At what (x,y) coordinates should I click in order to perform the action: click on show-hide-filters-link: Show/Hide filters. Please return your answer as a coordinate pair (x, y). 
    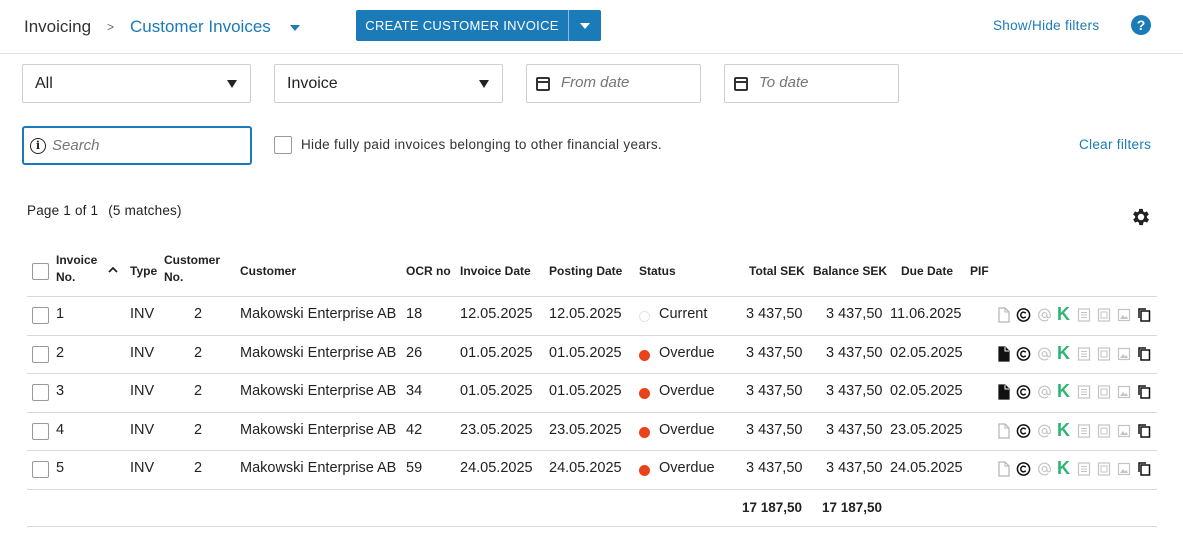
    Looking at the image, I should click on (1046, 25).